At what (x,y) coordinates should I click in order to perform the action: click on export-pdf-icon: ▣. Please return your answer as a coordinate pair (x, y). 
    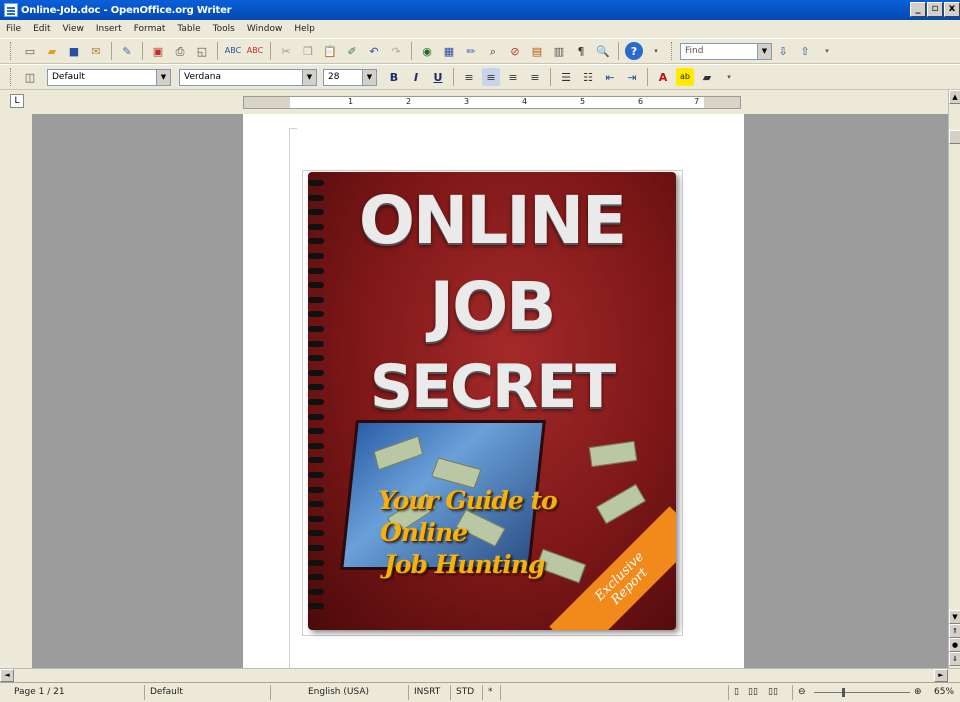
    Looking at the image, I should click on (158, 51).